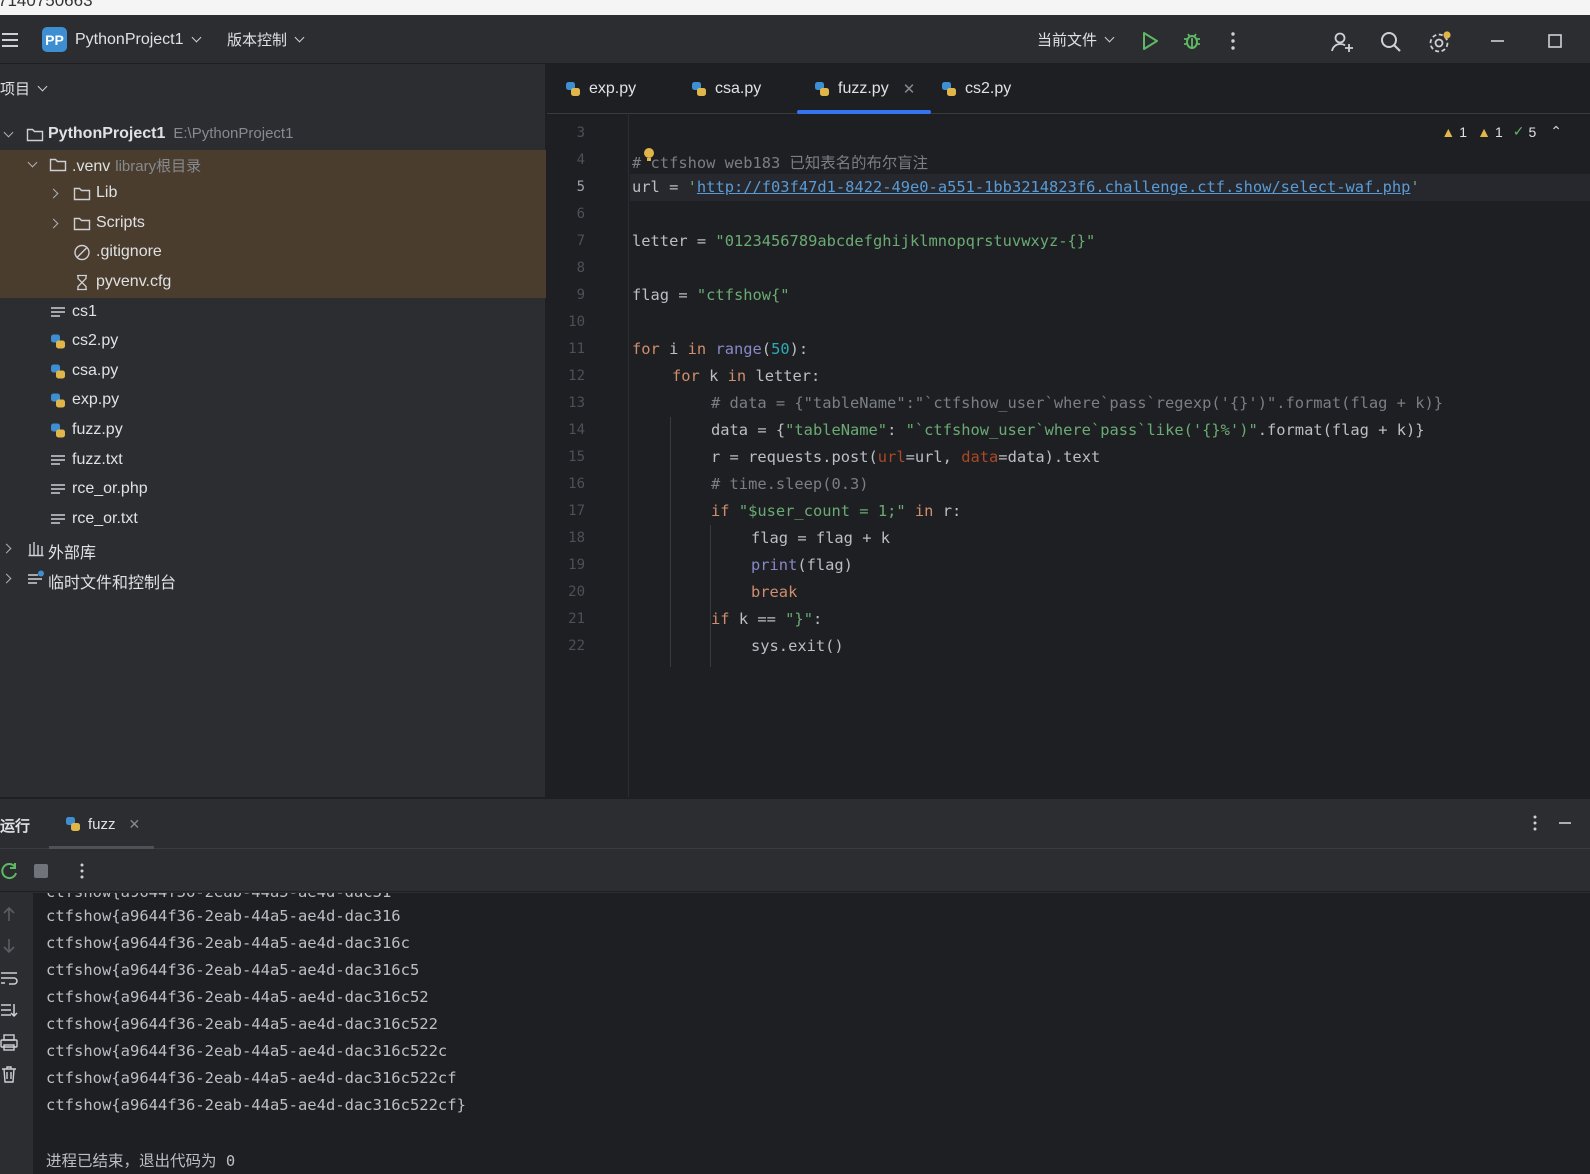 Image resolution: width=1590 pixels, height=1174 pixels. Describe the element at coordinates (1068, 89) in the screenshot. I see `editor-tab-bar: exp.py csa.py fuzz.py ✕ cs2.py` at that location.